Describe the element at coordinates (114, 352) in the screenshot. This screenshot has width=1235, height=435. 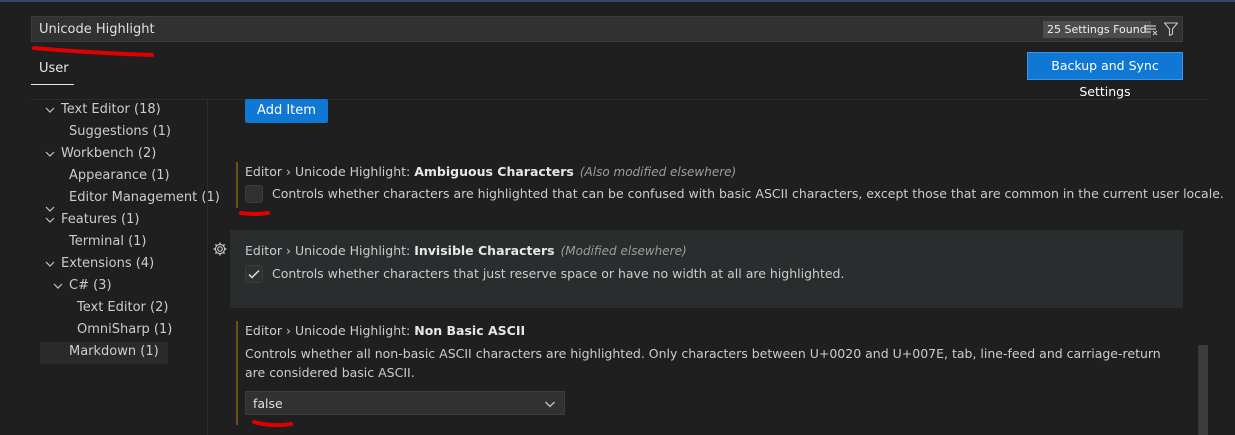
I see `toc-item-markdown: Markdown (1)` at that location.